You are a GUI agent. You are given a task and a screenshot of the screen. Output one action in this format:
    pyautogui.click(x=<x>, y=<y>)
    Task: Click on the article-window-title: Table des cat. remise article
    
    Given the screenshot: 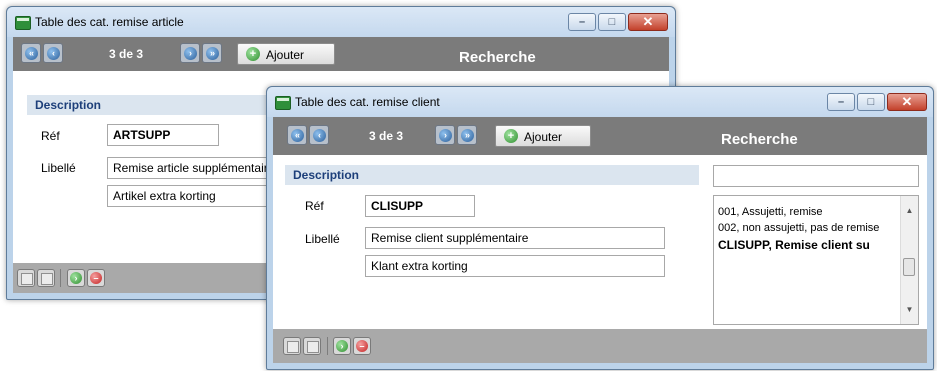 What is the action you would take?
    pyautogui.click(x=109, y=22)
    